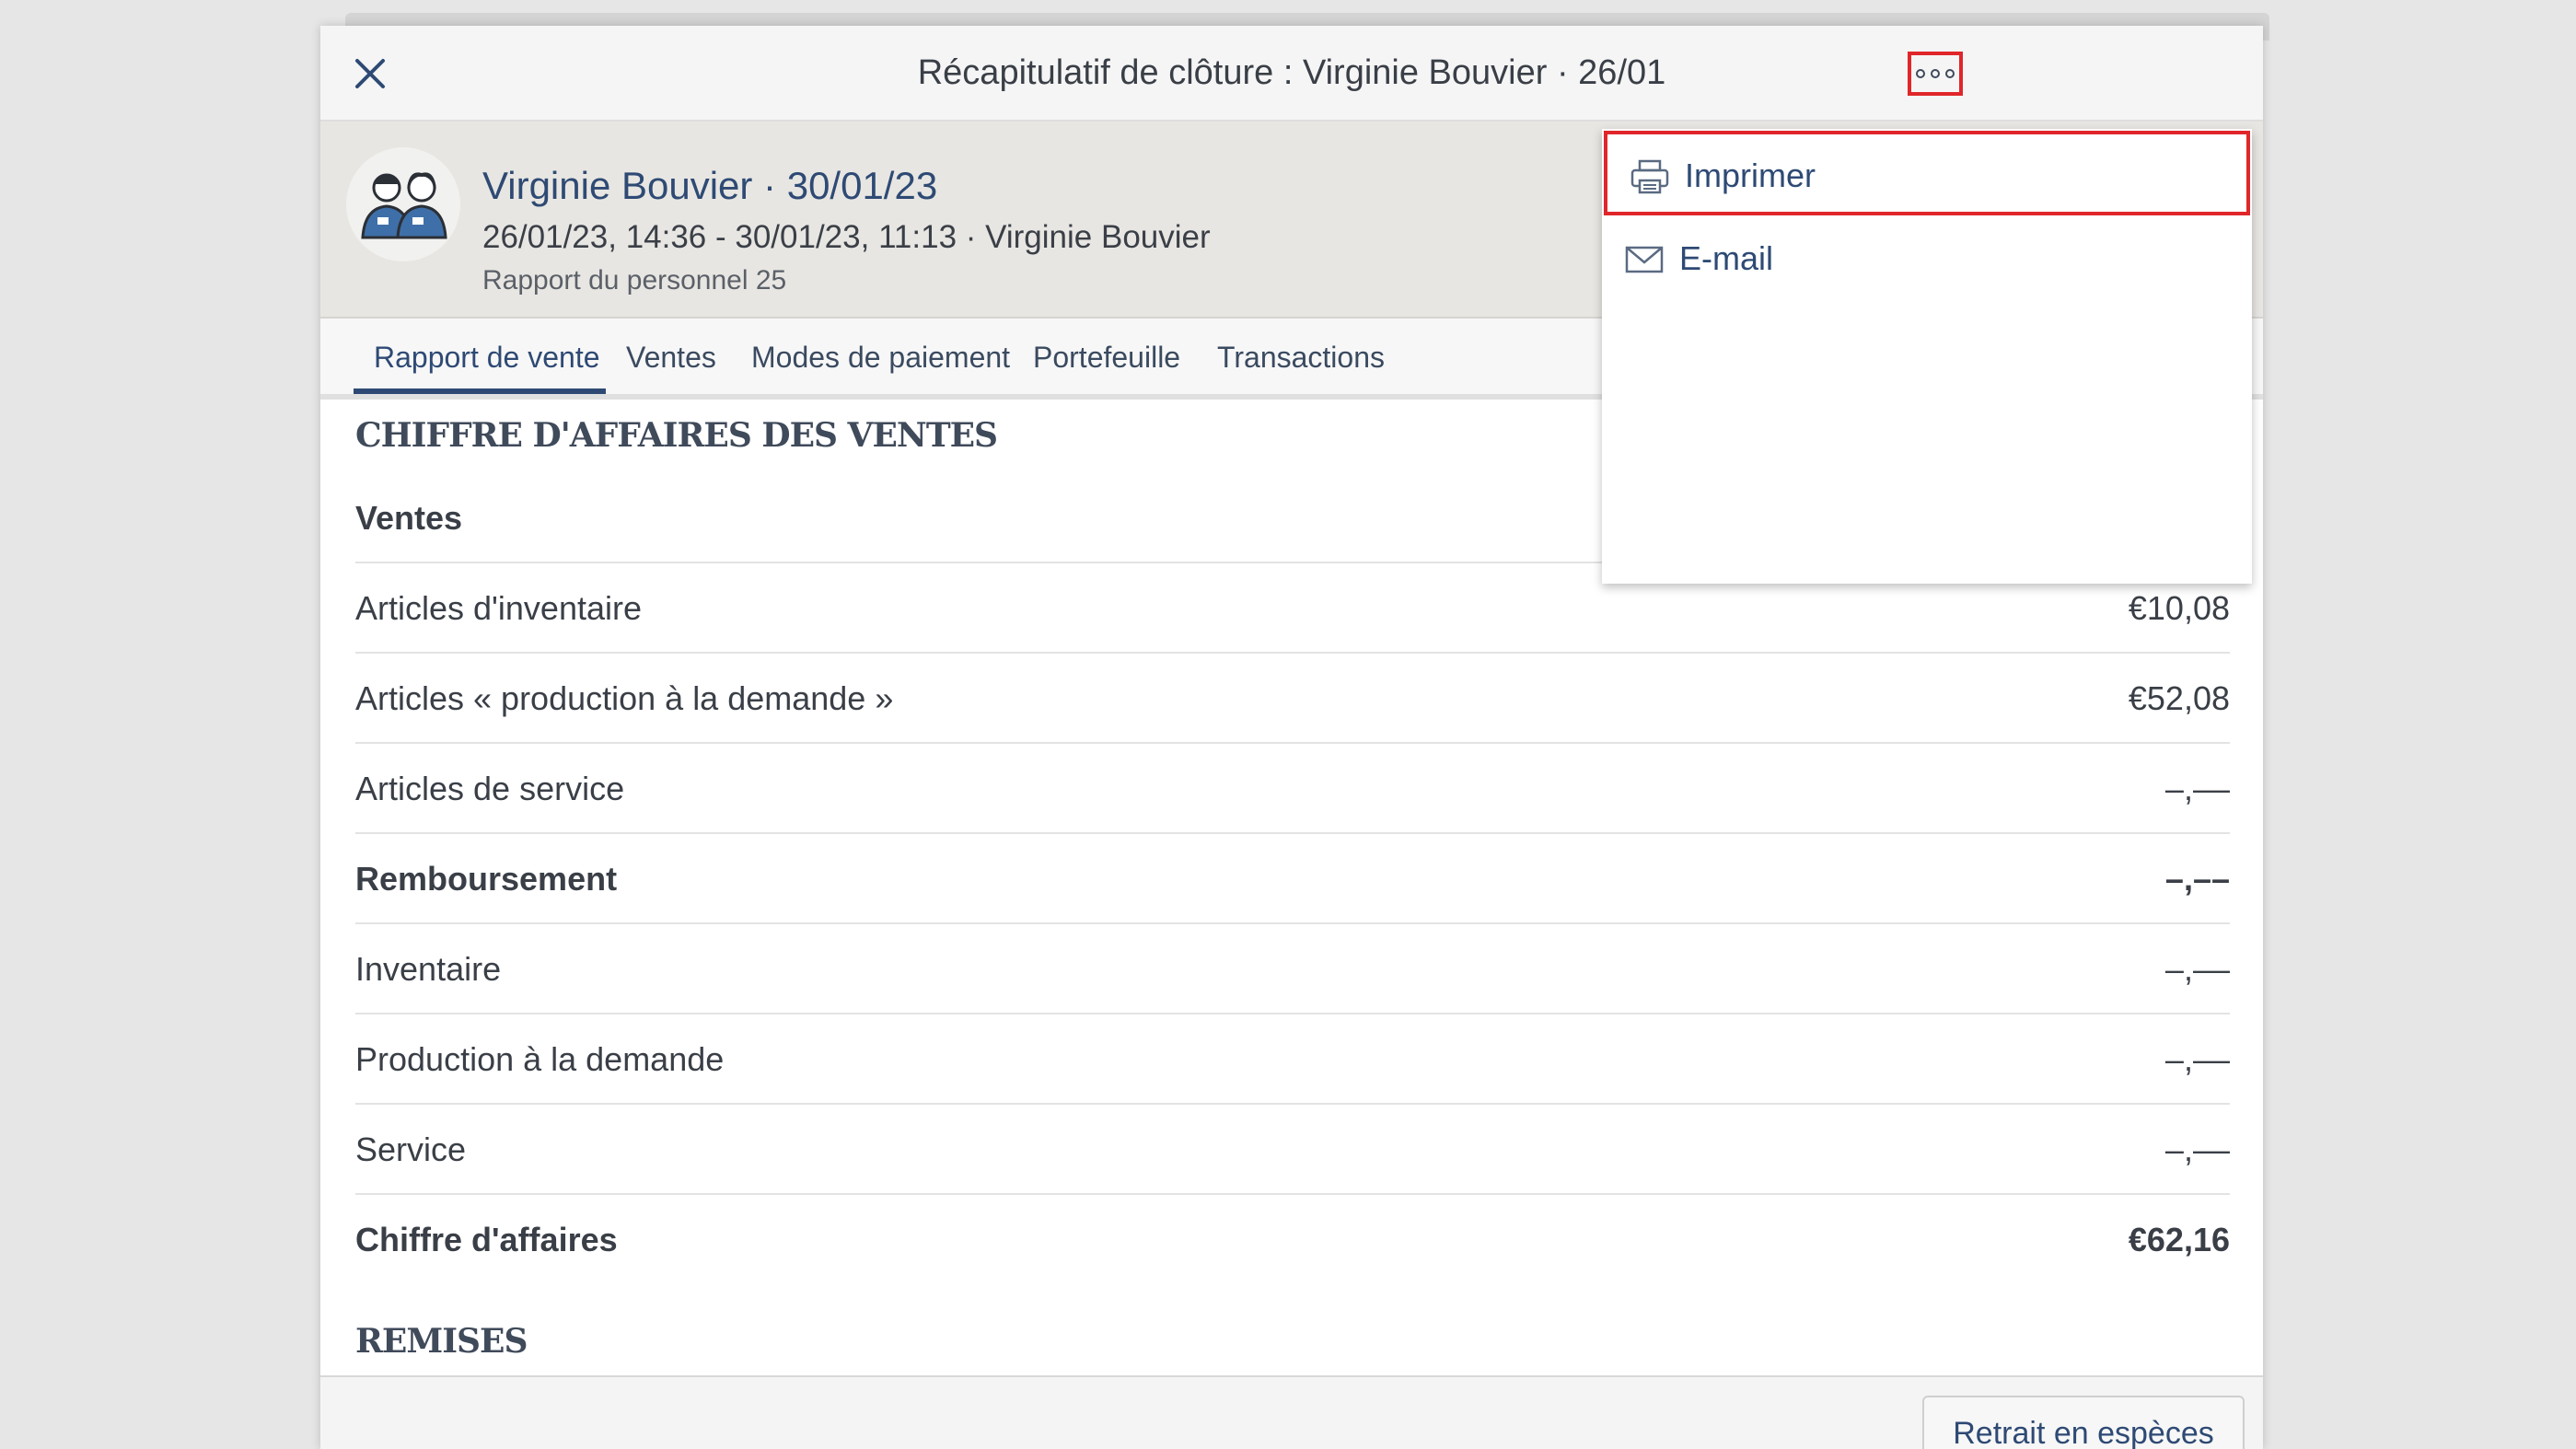 This screenshot has width=2576, height=1449. Describe the element at coordinates (624, 698) in the screenshot. I see `row-label: Articles « production à la demande »` at that location.